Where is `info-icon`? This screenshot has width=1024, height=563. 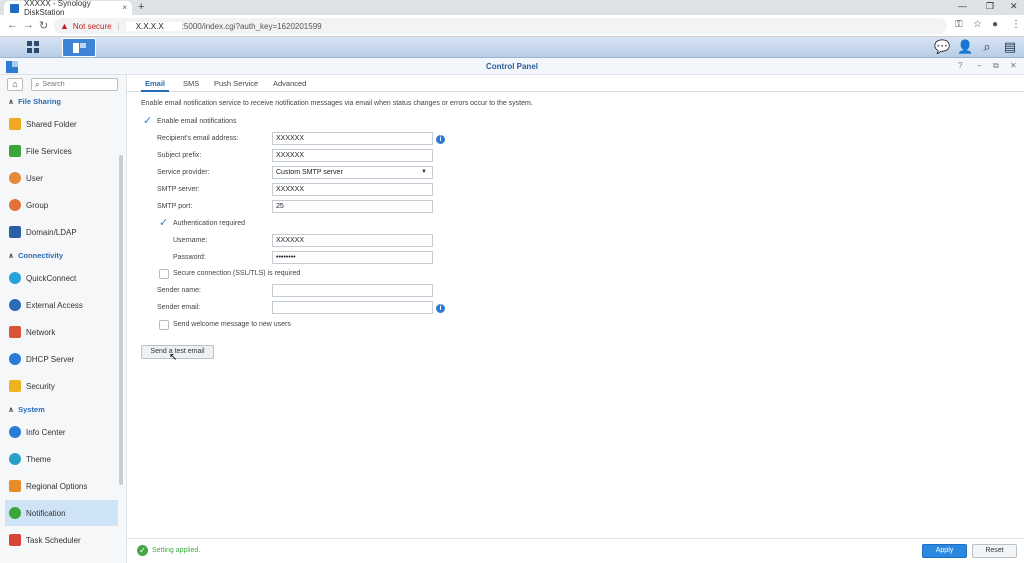
info-icon is located at coordinates (15, 432).